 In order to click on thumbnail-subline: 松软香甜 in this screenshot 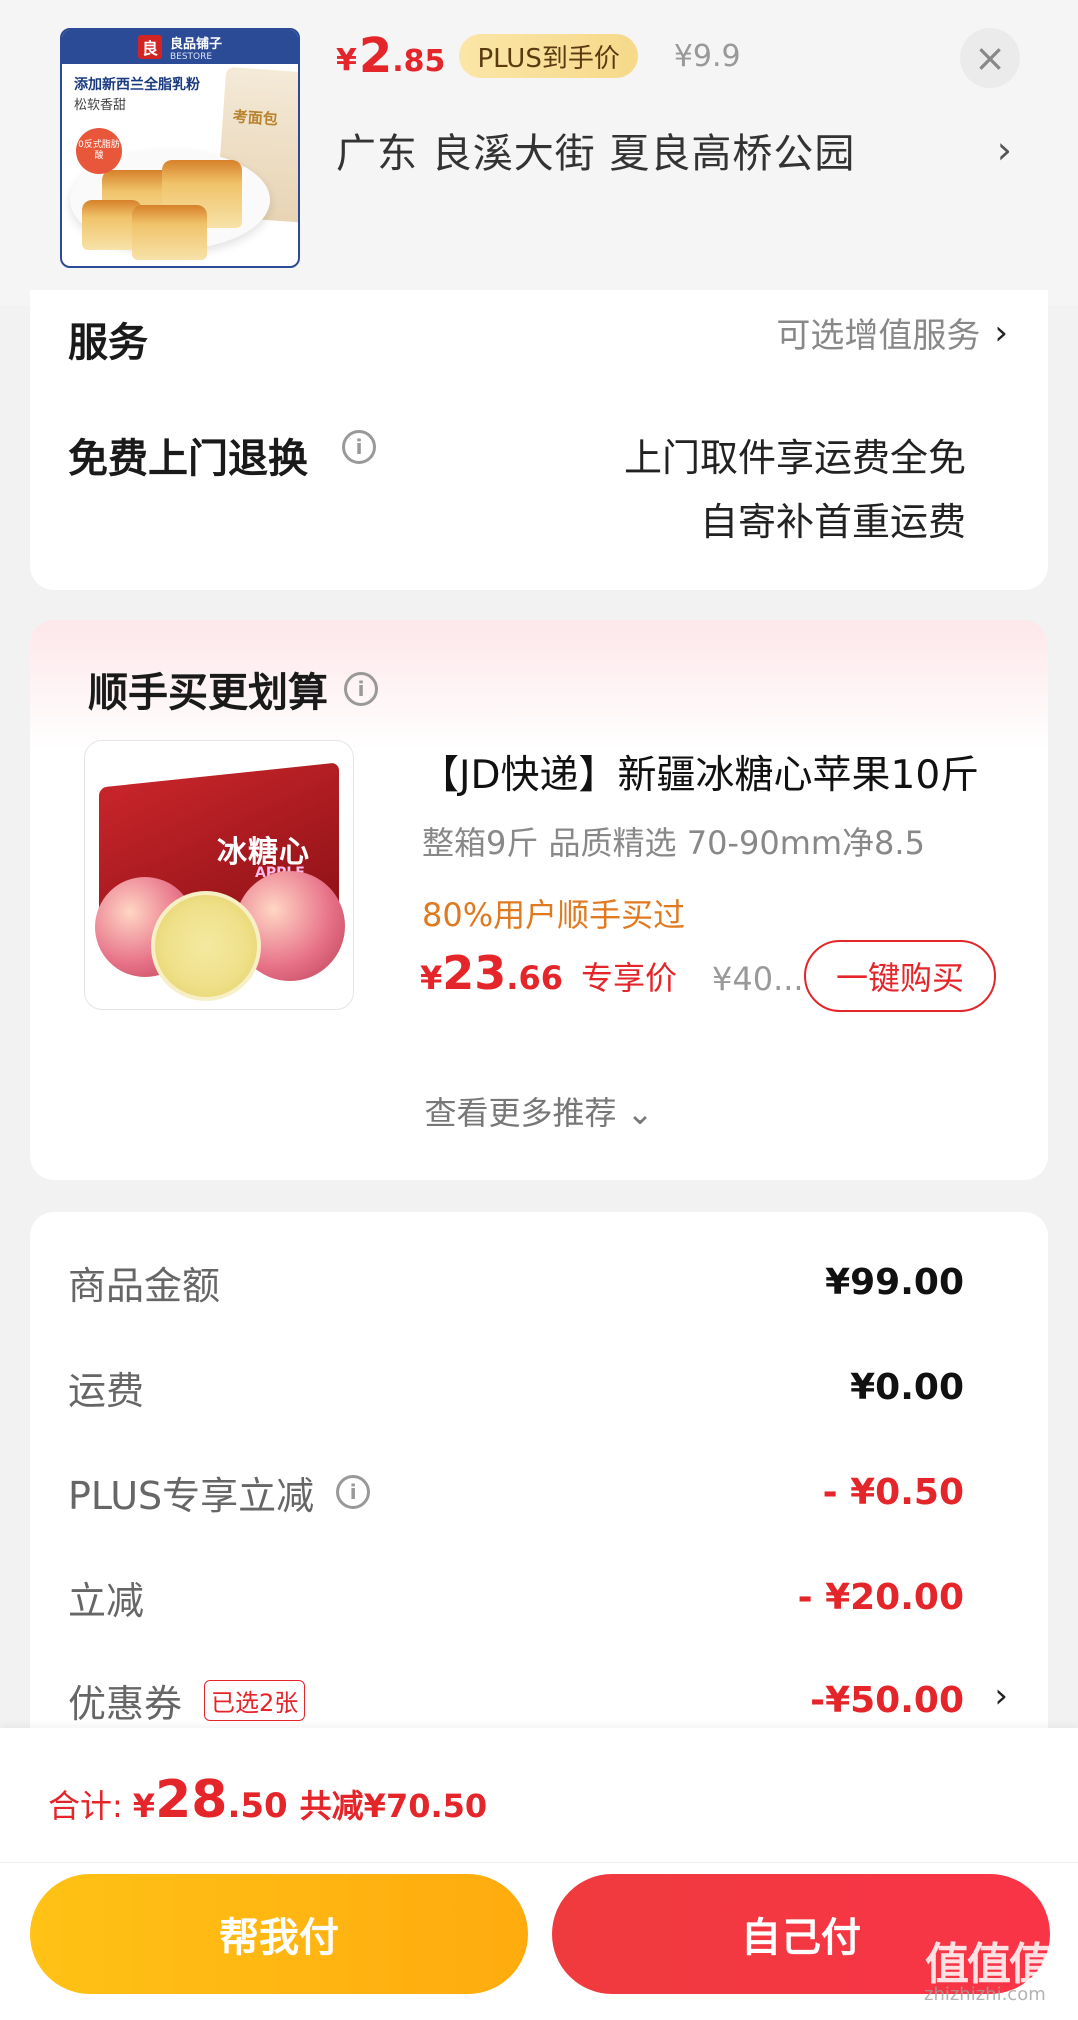, I will do `click(100, 105)`.